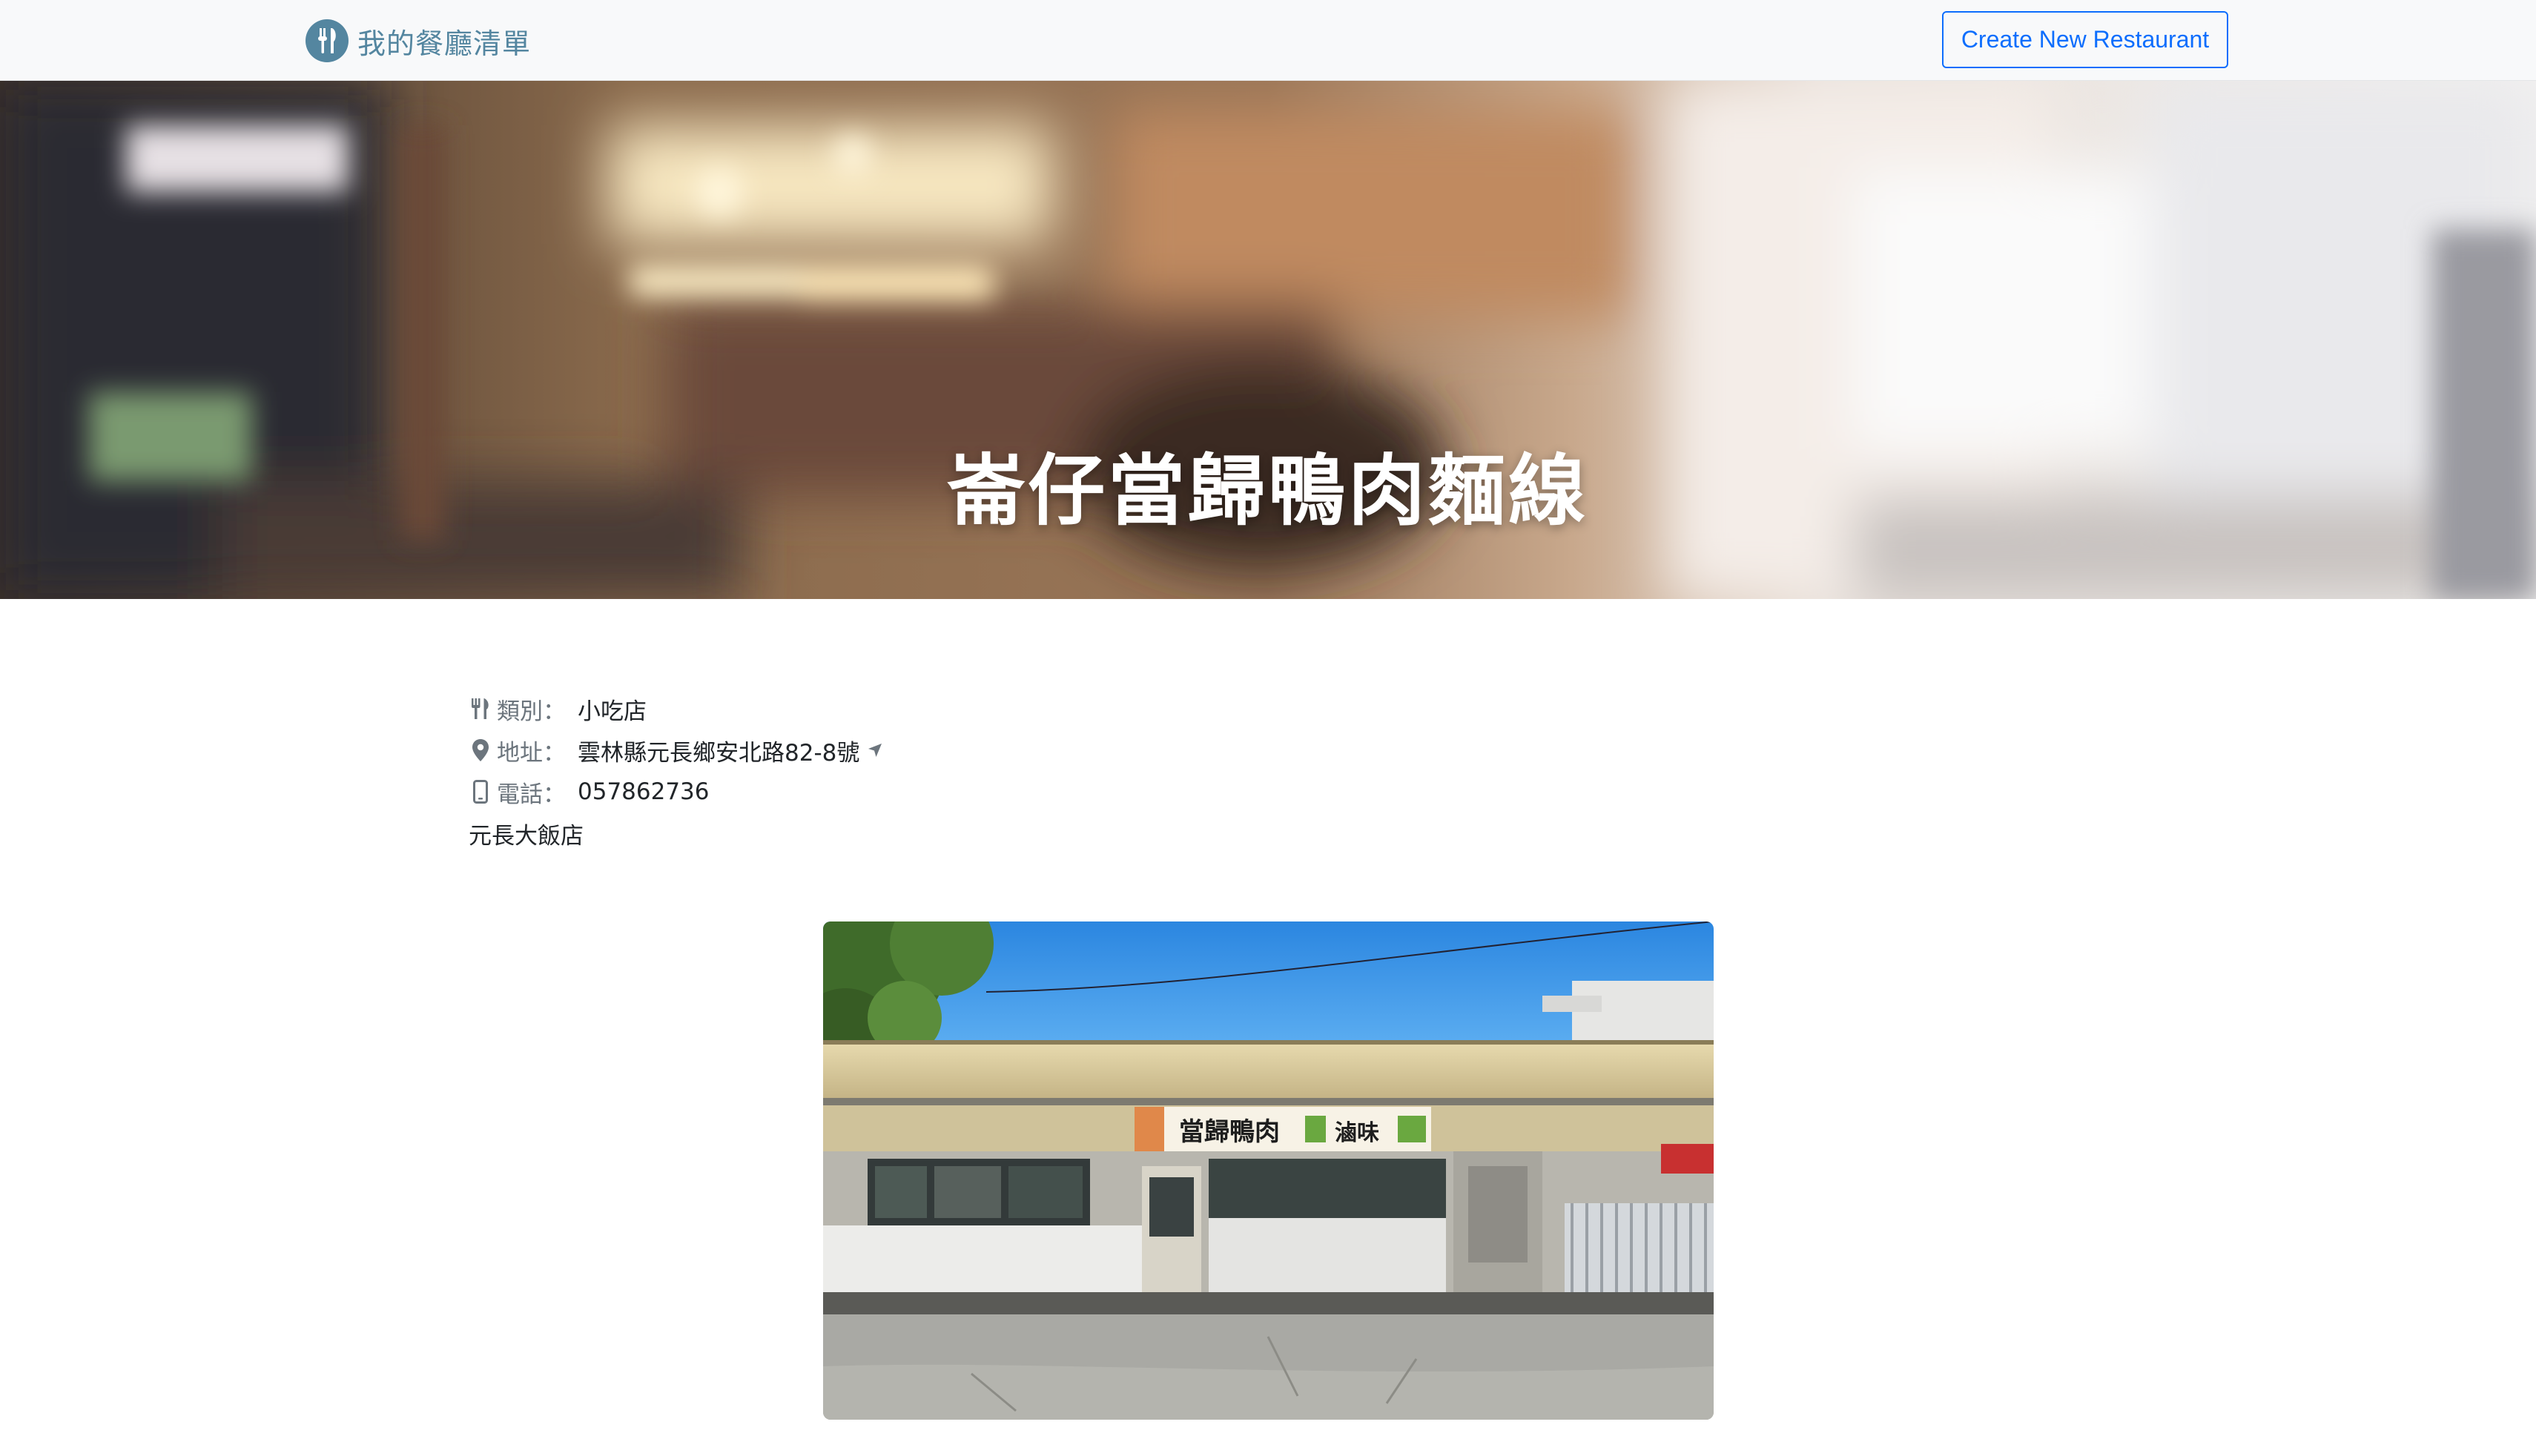 This screenshot has height=1456, width=2536. I want to click on address-label: 地址：, so click(532, 753).